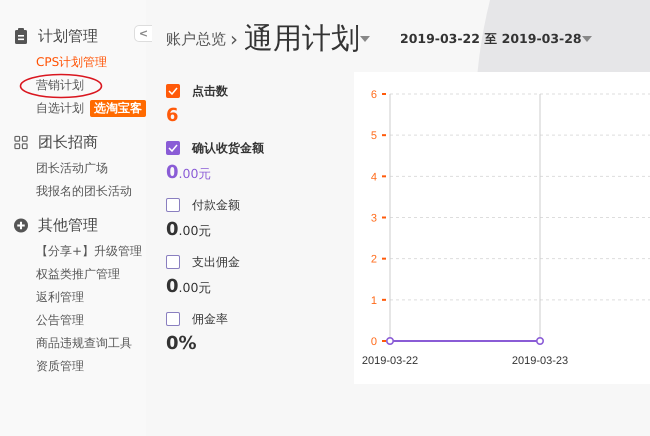 The height and width of the screenshot is (436, 650). Describe the element at coordinates (216, 262) in the screenshot. I see `metric-label: 支出佣金` at that location.